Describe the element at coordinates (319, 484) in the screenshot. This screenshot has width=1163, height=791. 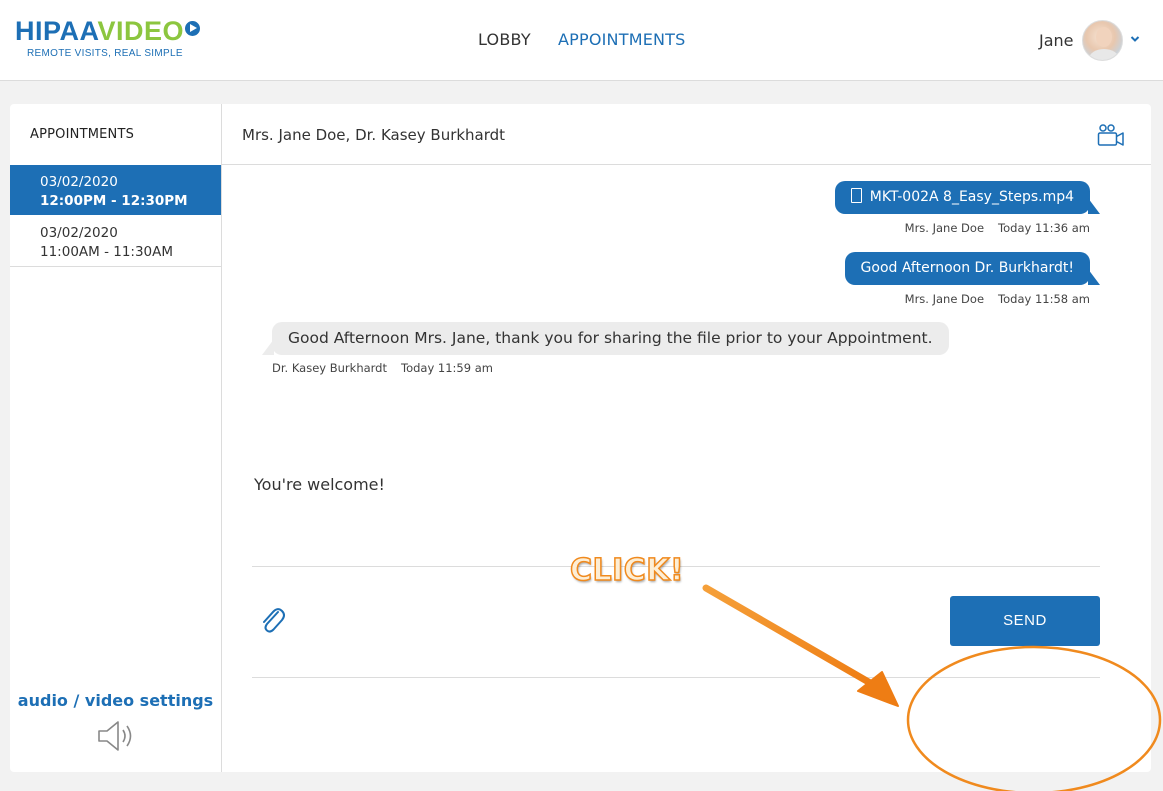
I see `message-input: You're welcome!` at that location.